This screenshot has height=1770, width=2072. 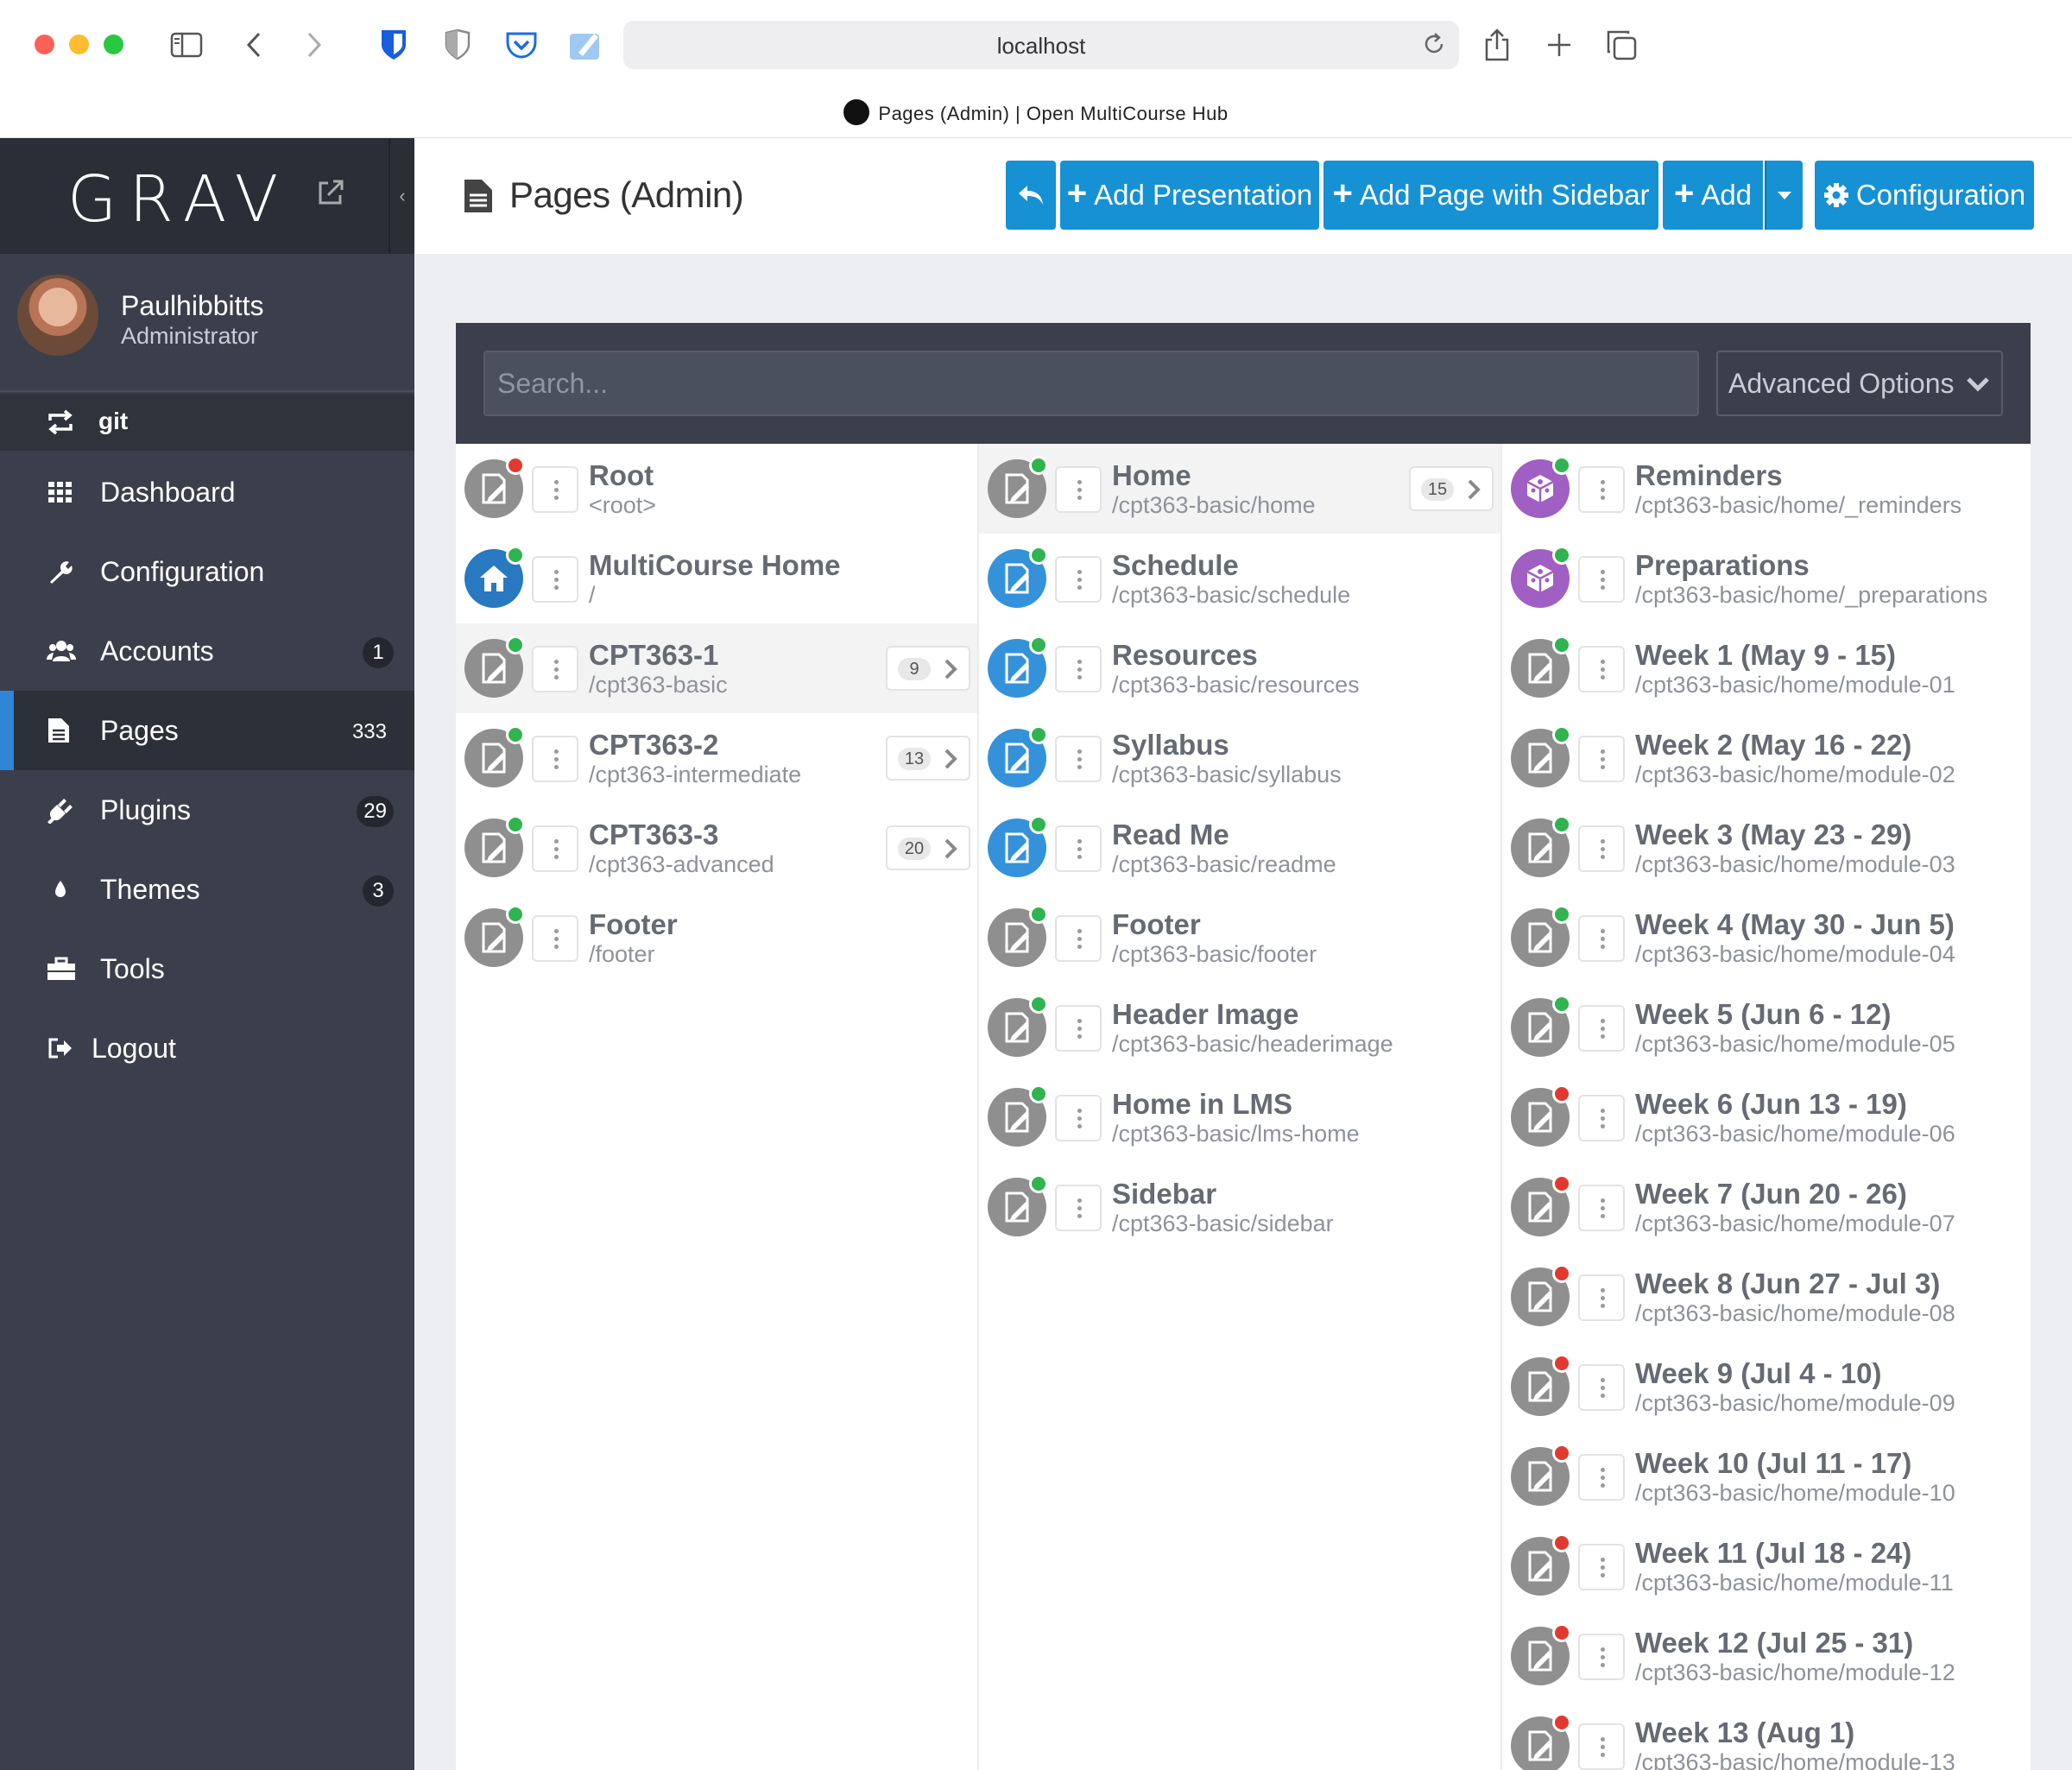 What do you see at coordinates (1239, 1207) in the screenshot?
I see `page-row: Sidebar /cpt363-basic/sidebar` at bounding box center [1239, 1207].